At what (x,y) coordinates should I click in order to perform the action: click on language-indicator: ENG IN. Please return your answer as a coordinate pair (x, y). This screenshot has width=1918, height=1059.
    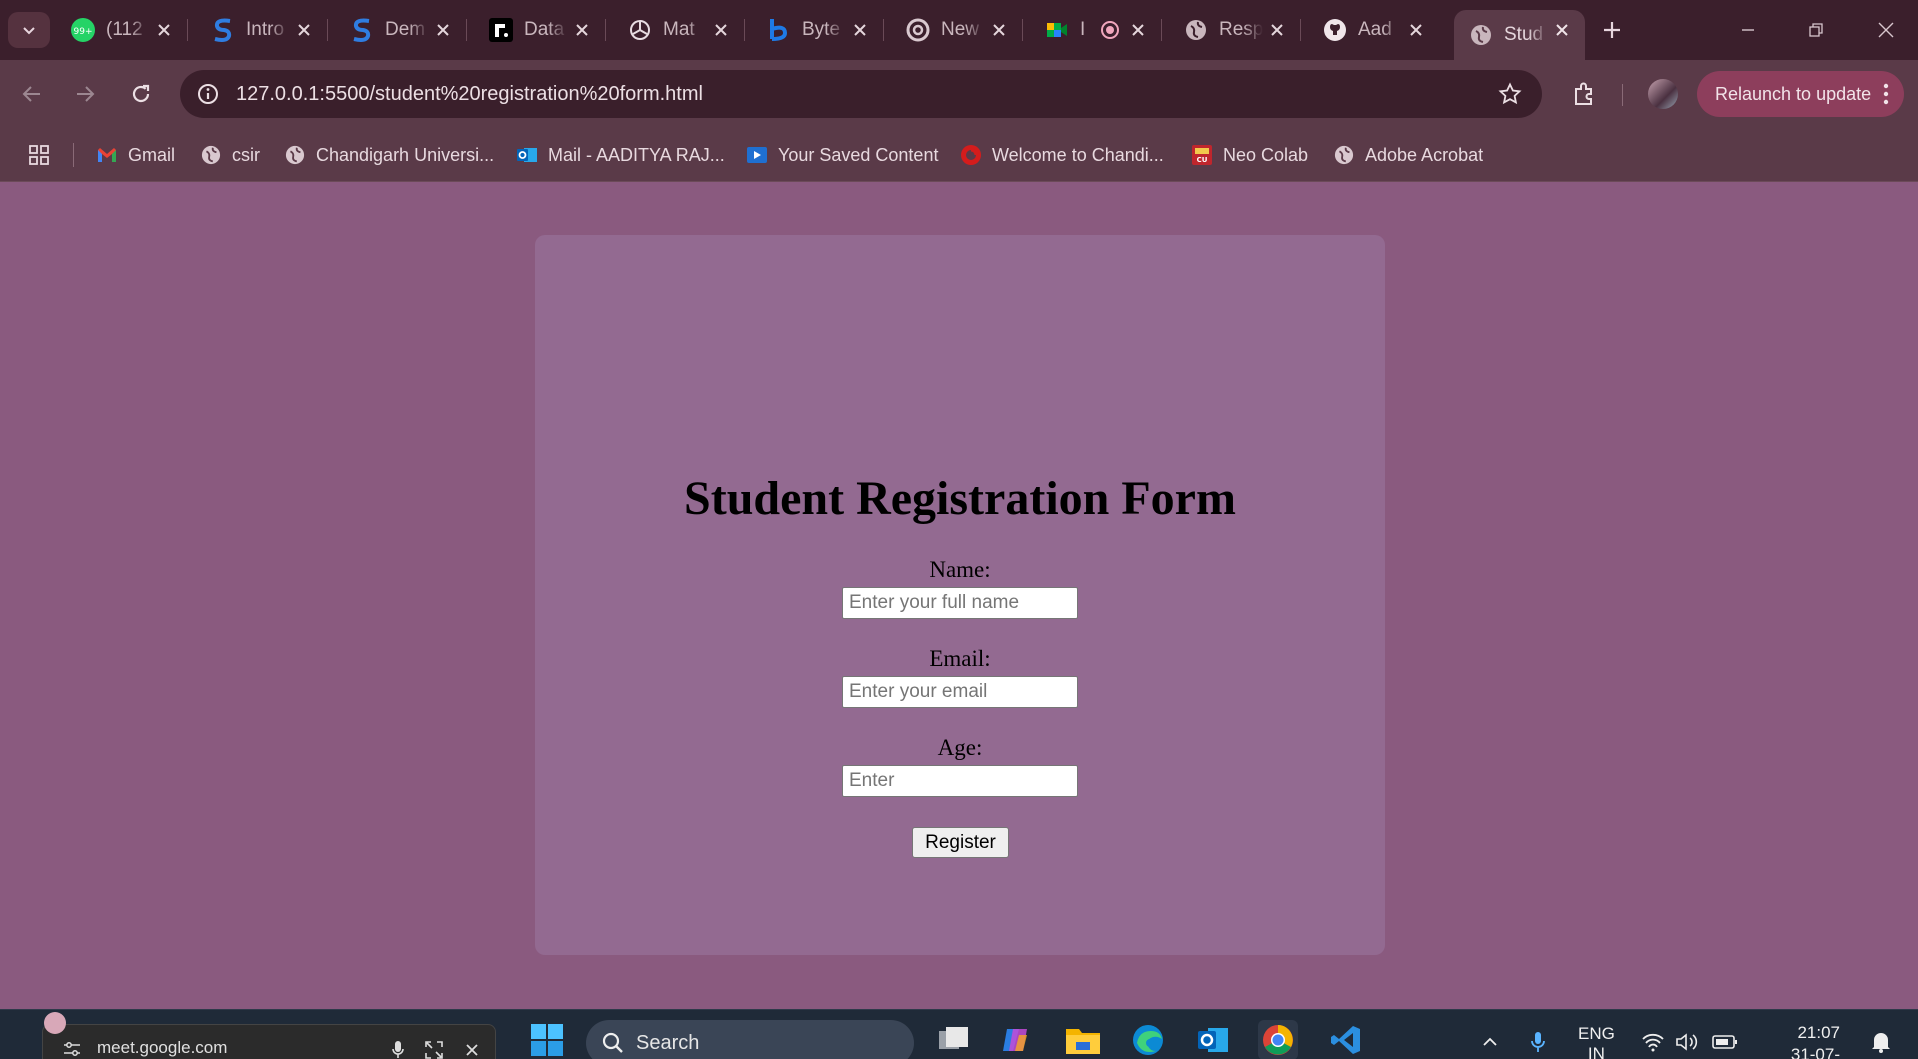
    Looking at the image, I should click on (1596, 1041).